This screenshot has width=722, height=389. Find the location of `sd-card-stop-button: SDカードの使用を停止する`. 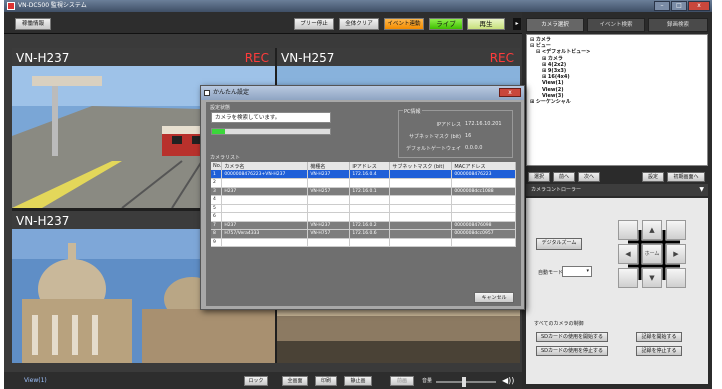

sd-card-stop-button: SDカードの使用を停止する is located at coordinates (572, 351).